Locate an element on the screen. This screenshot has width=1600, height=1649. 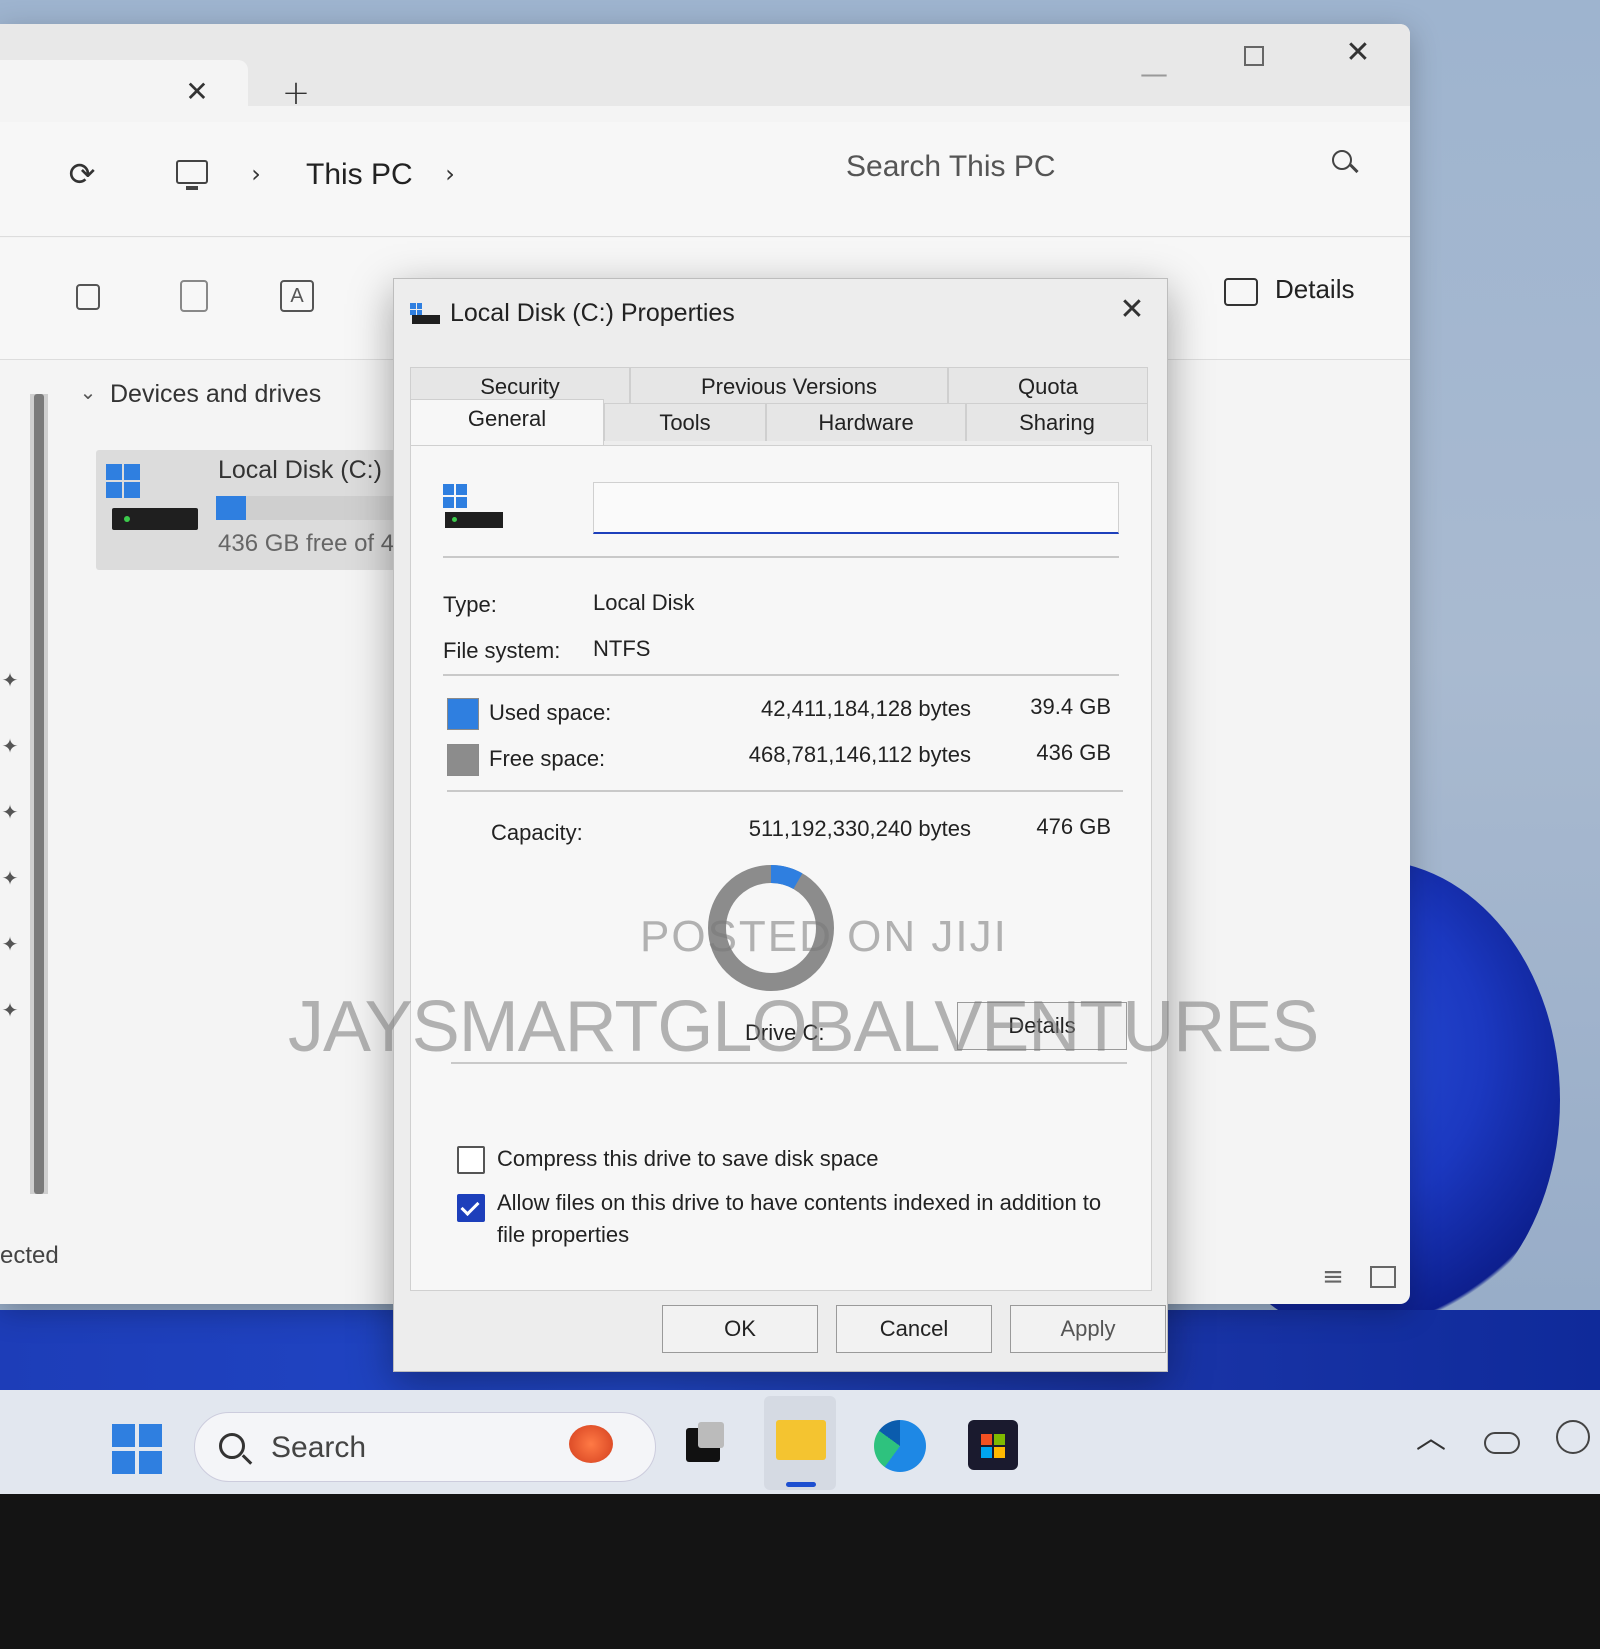
free-space-bytes: 468,781,146,112 bytes is located at coordinates (859, 754).